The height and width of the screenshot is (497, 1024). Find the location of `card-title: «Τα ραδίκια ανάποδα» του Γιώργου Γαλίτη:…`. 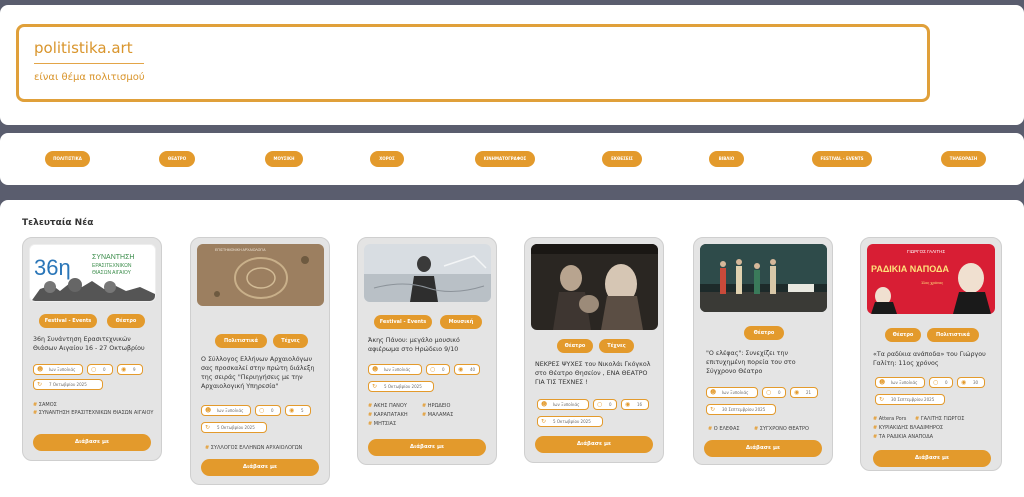

card-title: «Τα ραδίκια ανάποδα» του Γιώργου Γαλίτη:… is located at coordinates (935, 359).